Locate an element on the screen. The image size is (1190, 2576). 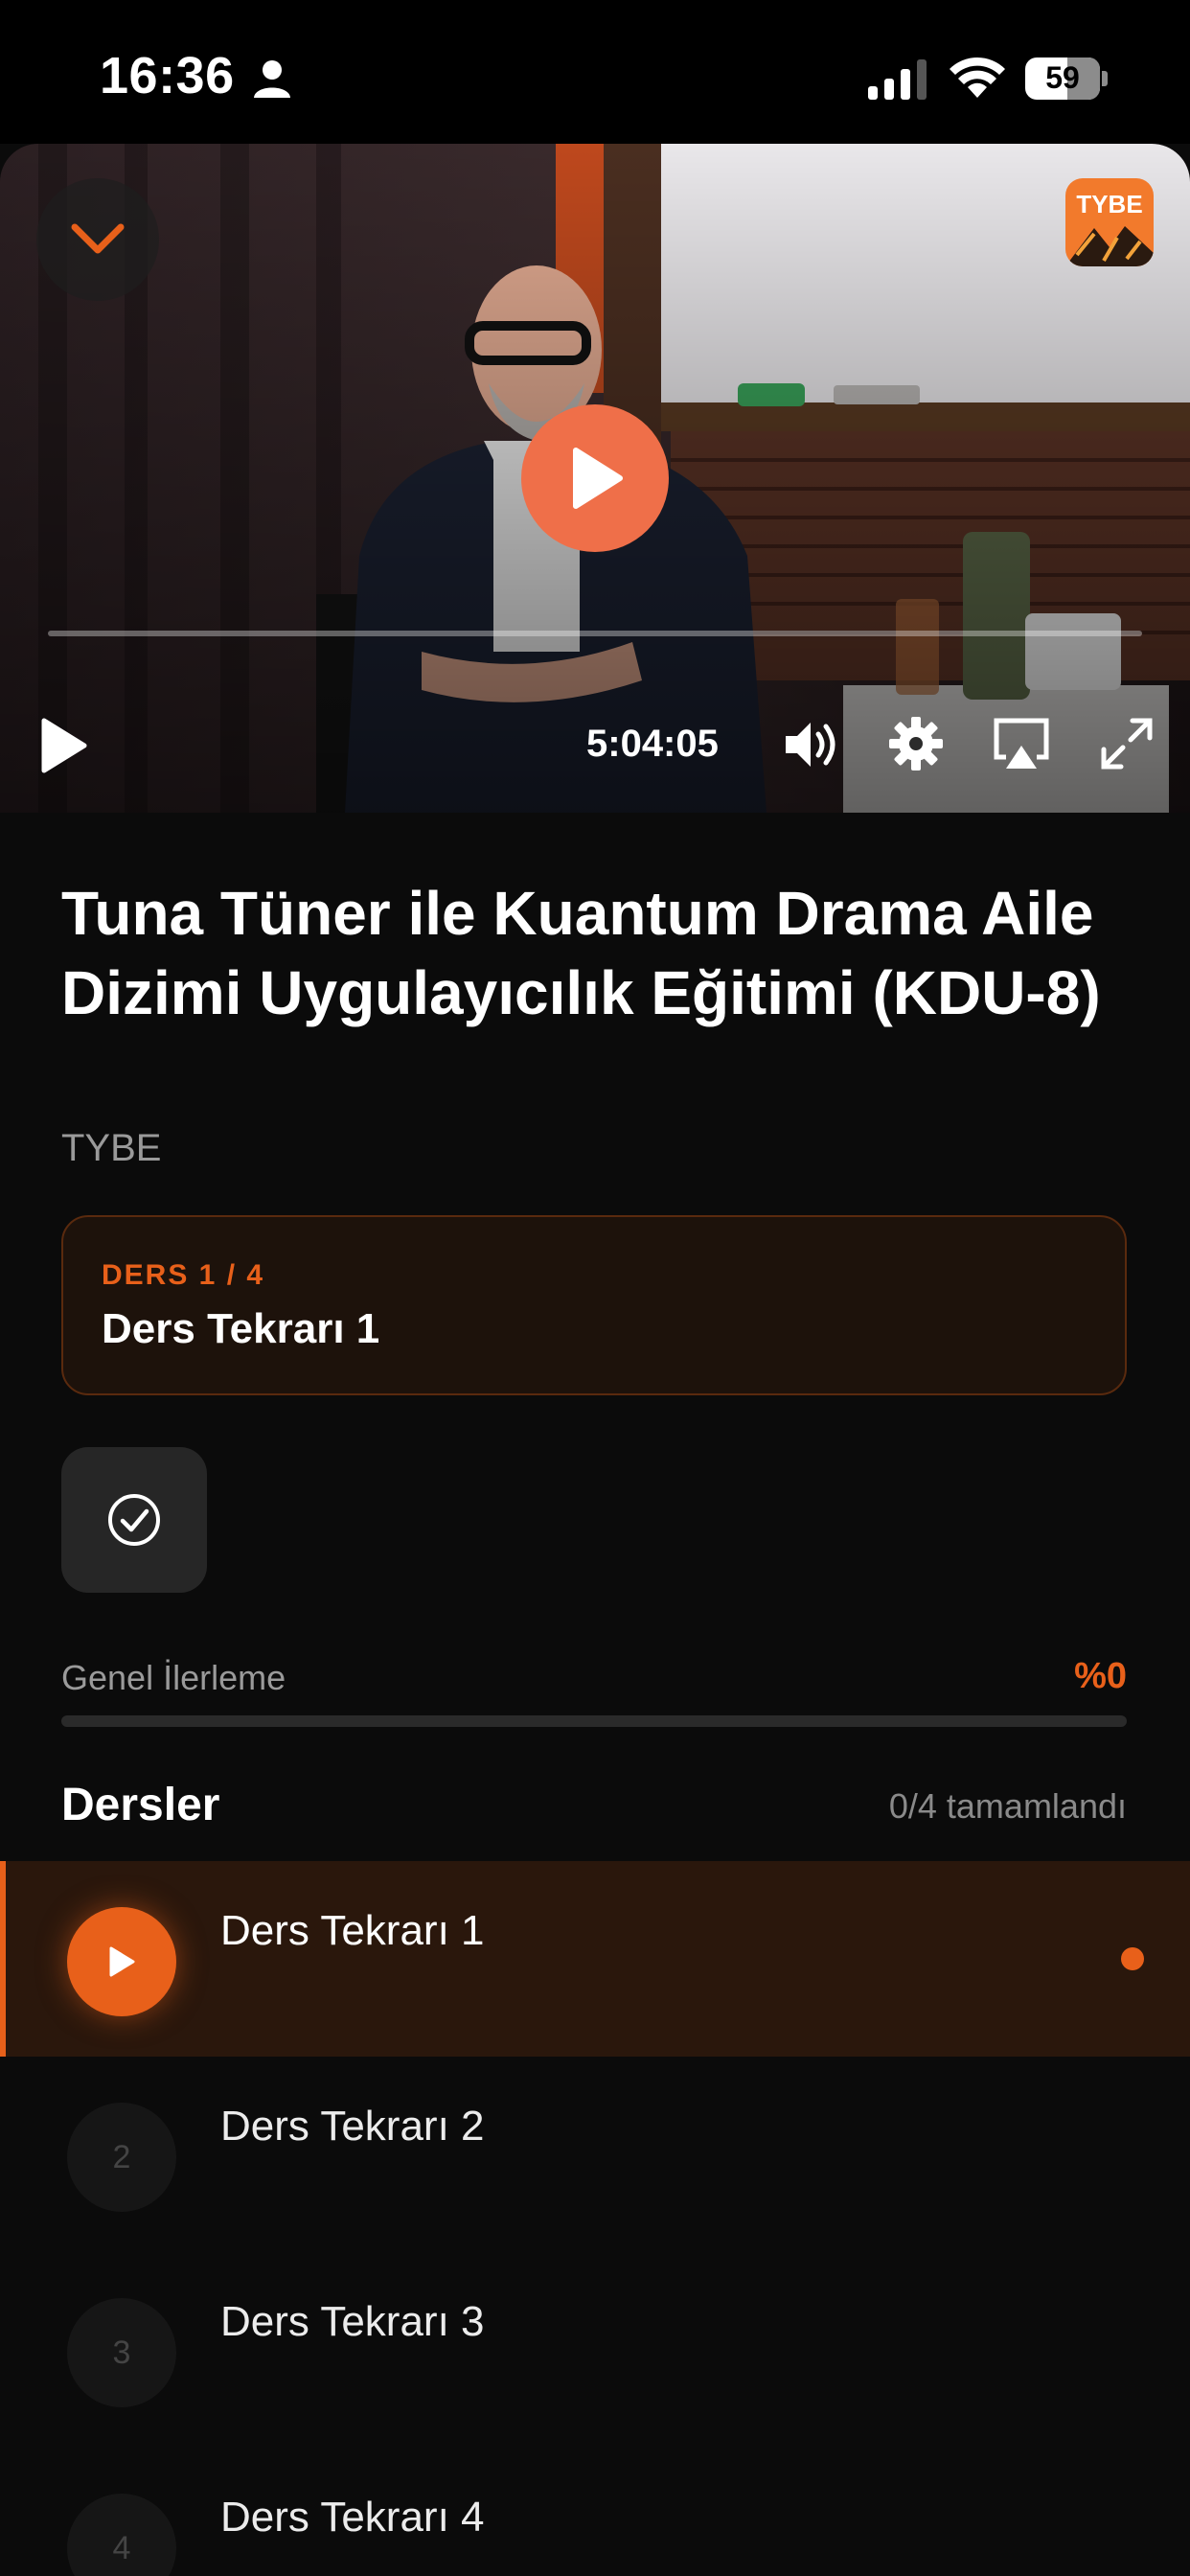
lesson-number: 3 is located at coordinates (122, 2352).